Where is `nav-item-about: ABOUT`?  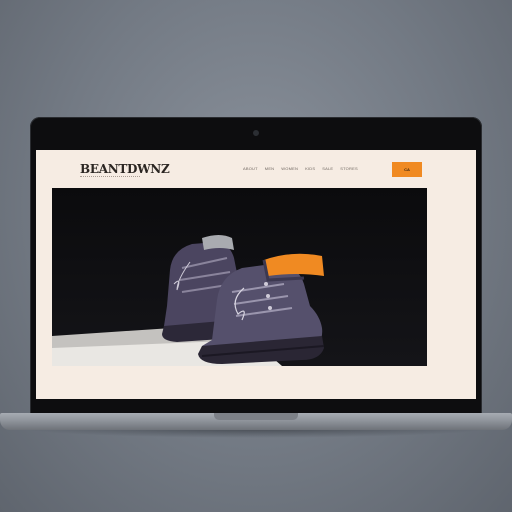
nav-item-about: ABOUT is located at coordinates (250, 168).